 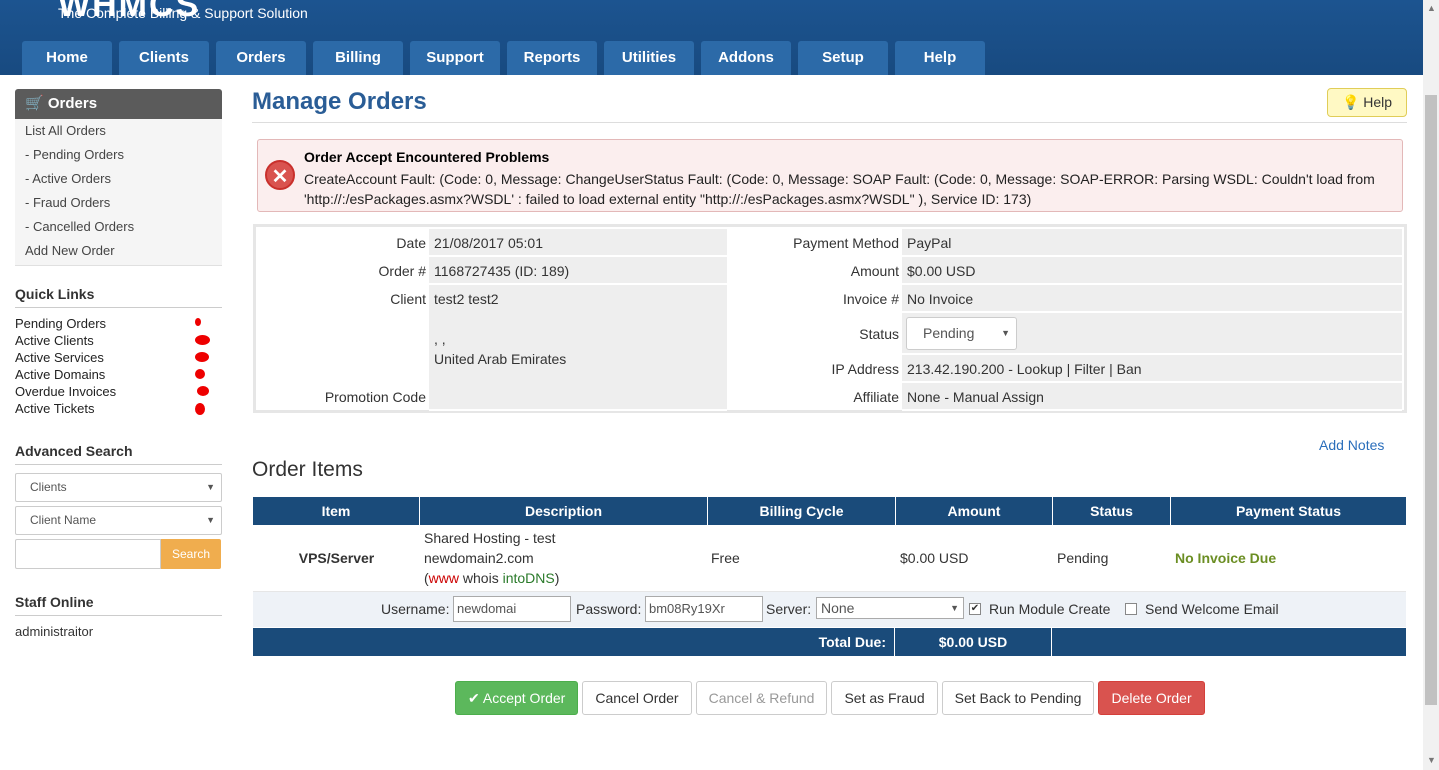 What do you see at coordinates (118, 227) in the screenshot?
I see `sidebar-item-cancelled: - Cancelled Orders` at bounding box center [118, 227].